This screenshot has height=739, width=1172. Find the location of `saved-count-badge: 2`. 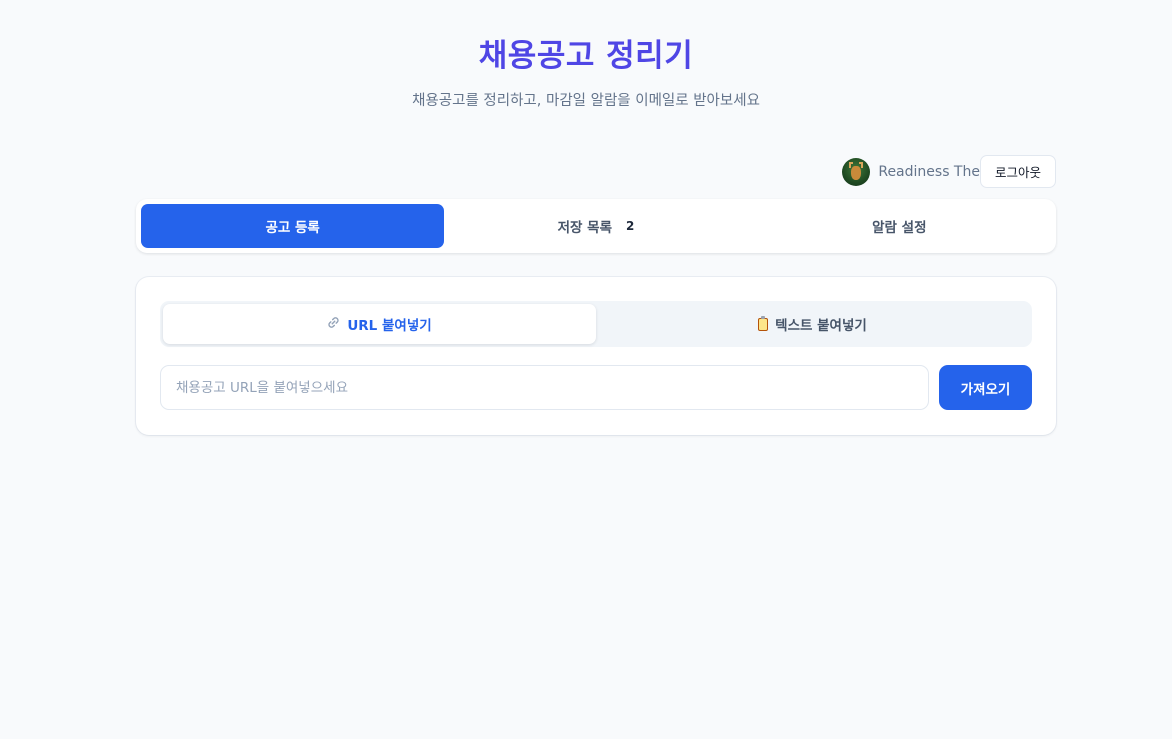

saved-count-badge: 2 is located at coordinates (630, 226).